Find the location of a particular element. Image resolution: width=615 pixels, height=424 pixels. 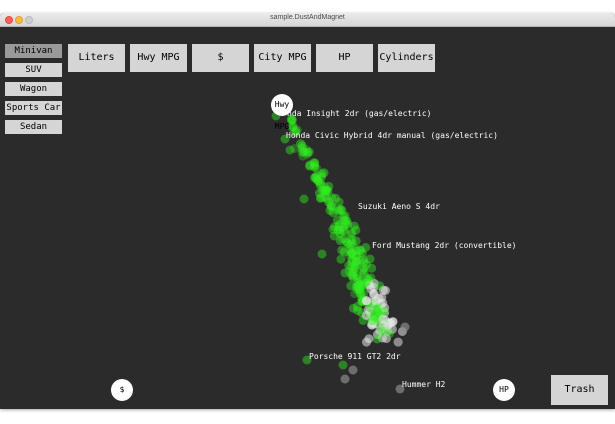

dimension-price-button: $ is located at coordinates (220, 58).